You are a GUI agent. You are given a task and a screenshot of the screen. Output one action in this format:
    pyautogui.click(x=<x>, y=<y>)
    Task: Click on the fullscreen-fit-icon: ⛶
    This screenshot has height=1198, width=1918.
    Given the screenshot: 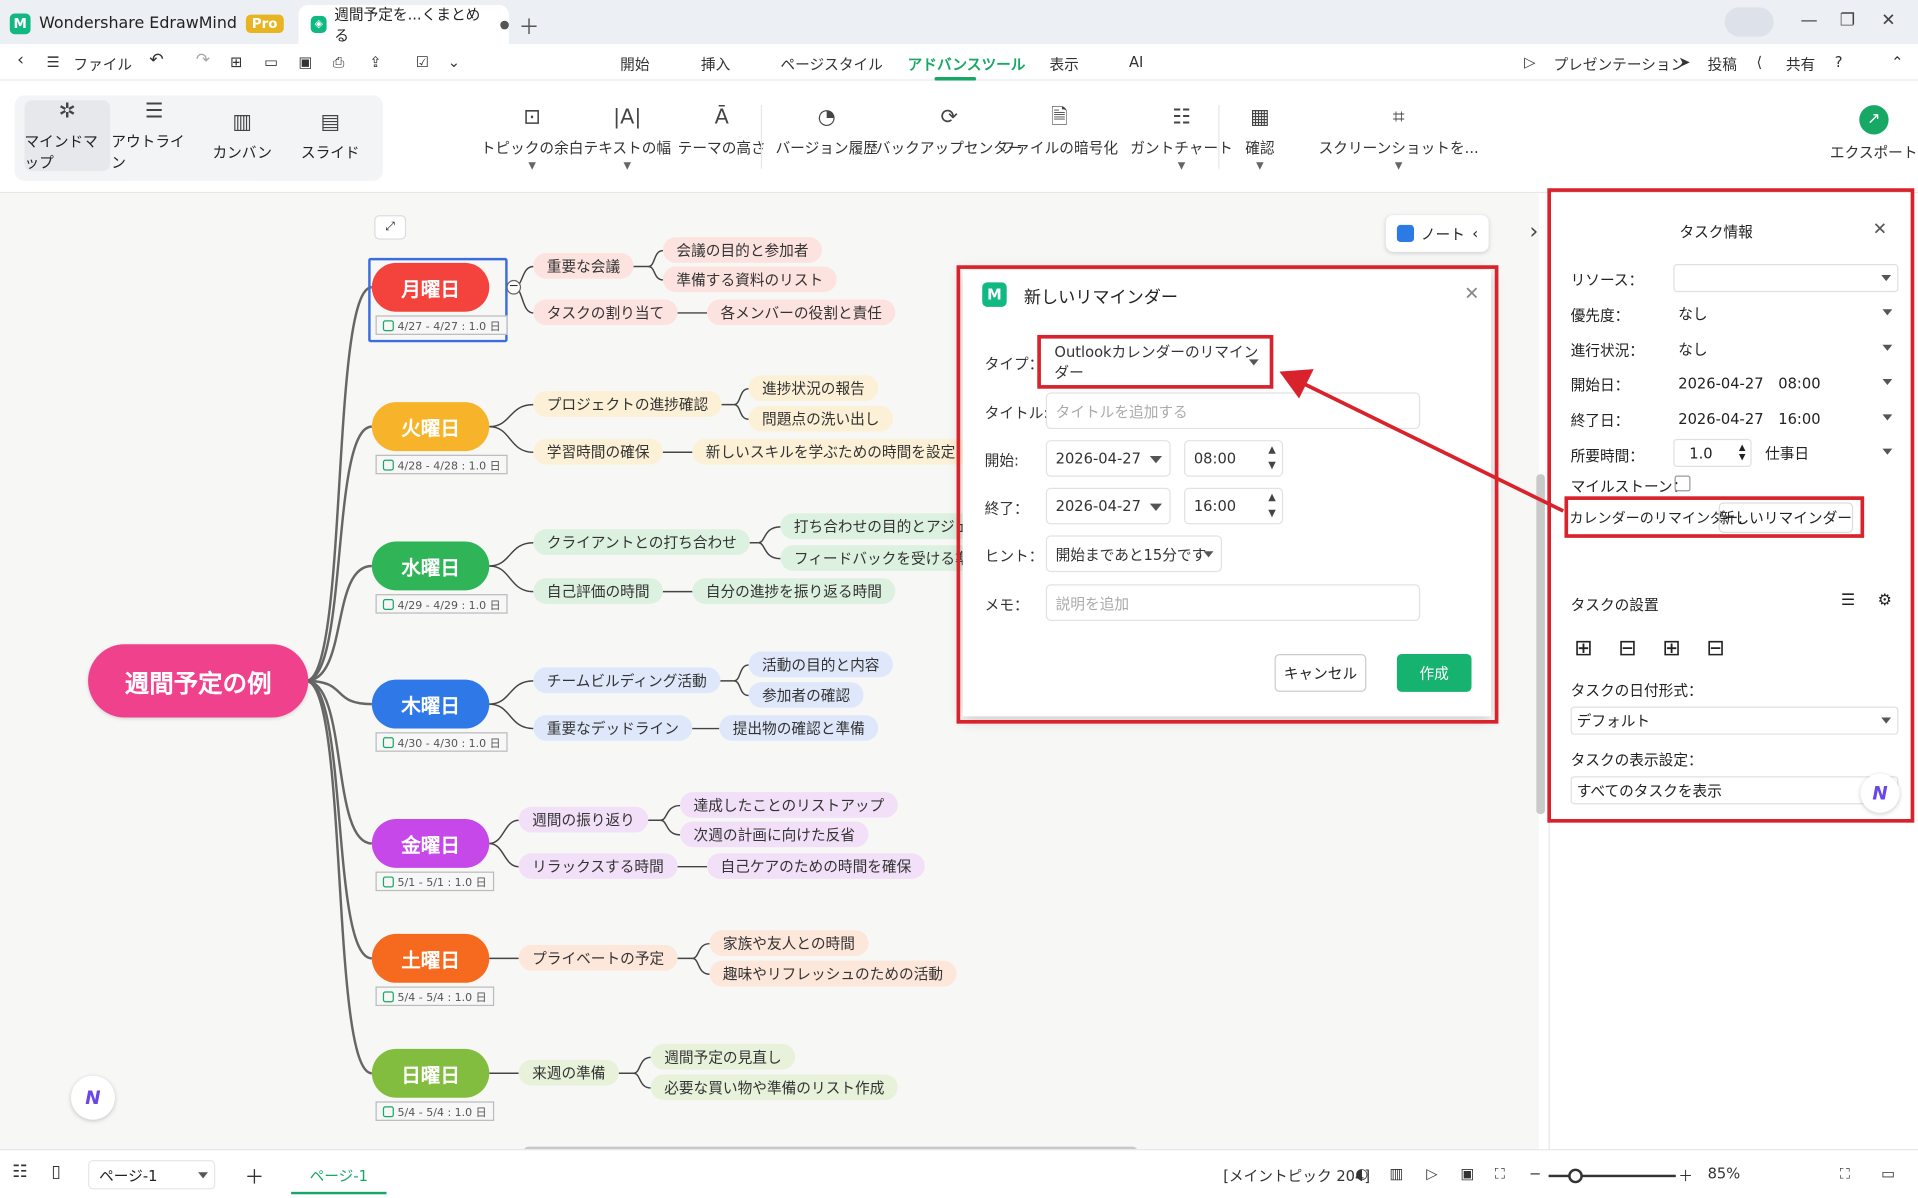 What is the action you would take?
    pyautogui.click(x=1500, y=1174)
    